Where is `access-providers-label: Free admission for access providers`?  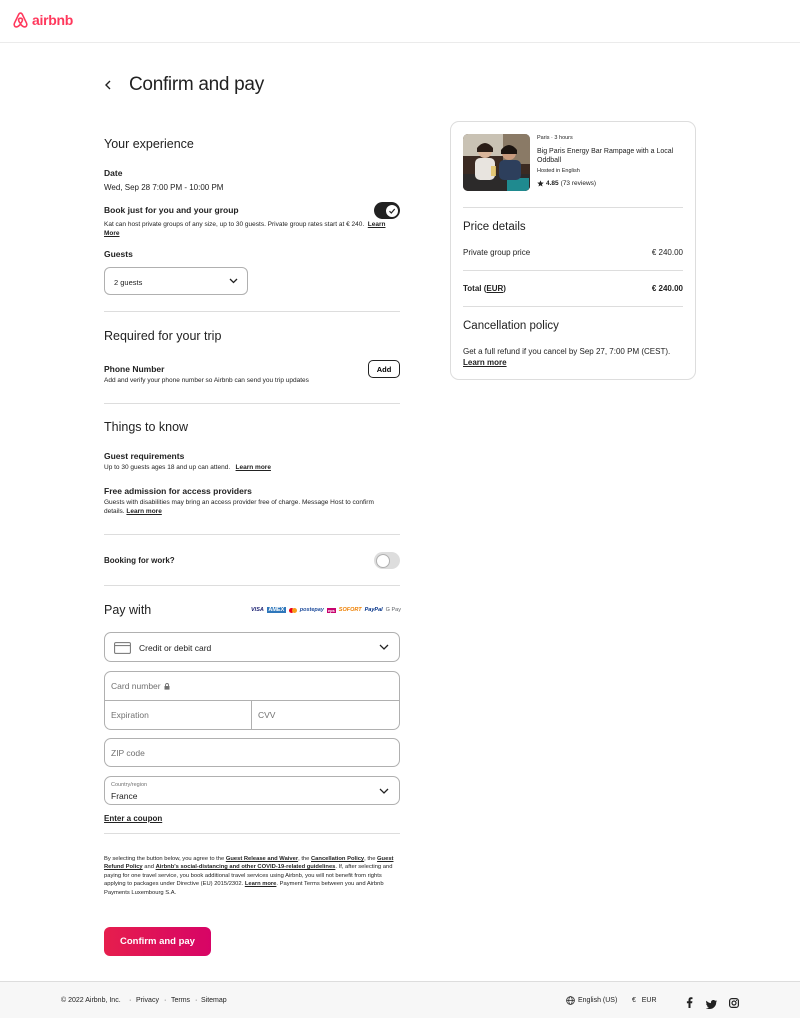
access-providers-label: Free admission for access providers is located at coordinates (178, 491).